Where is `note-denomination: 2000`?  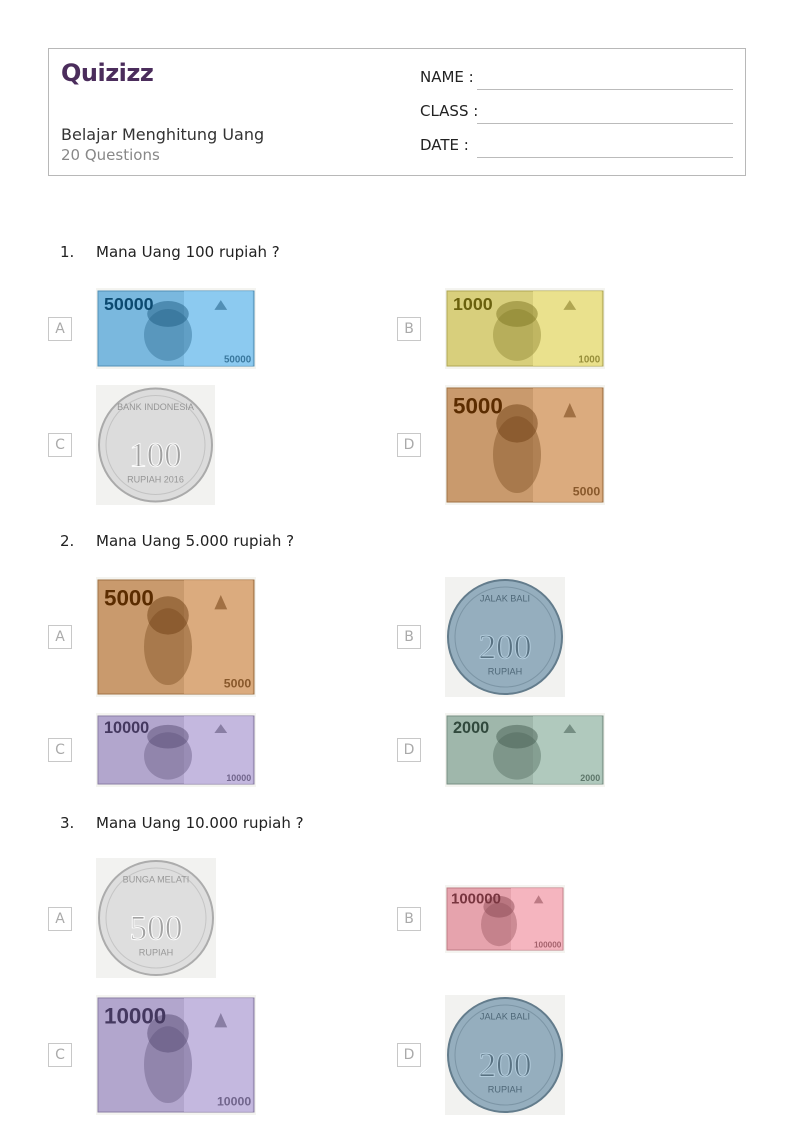 note-denomination: 2000 is located at coordinates (471, 728).